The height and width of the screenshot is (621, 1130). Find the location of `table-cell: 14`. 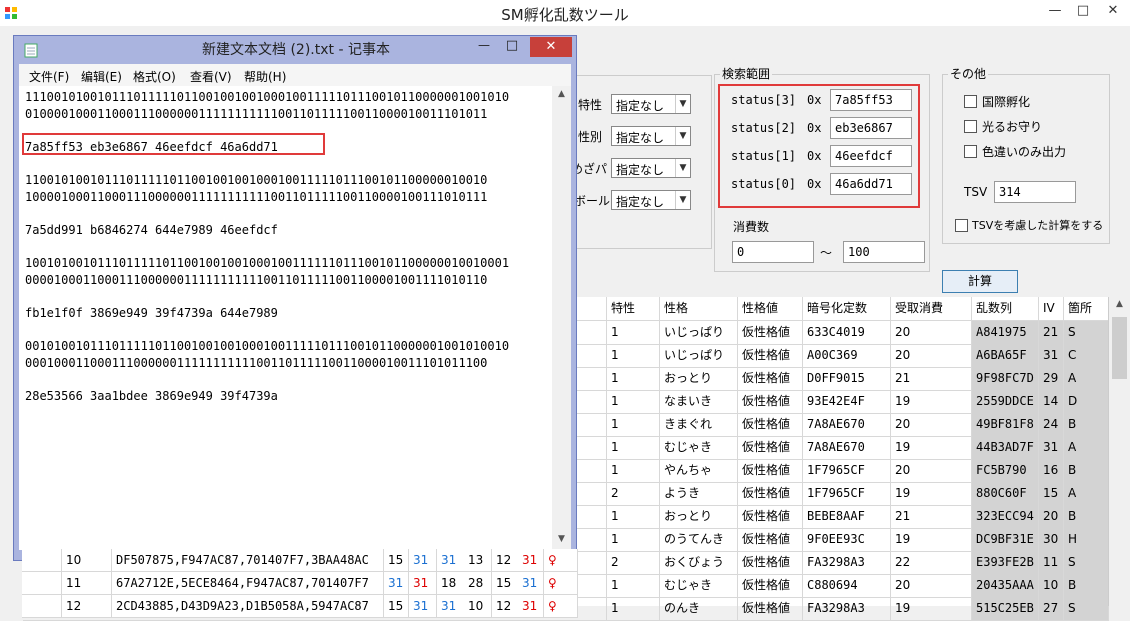

table-cell: 14 is located at coordinates (1051, 401).